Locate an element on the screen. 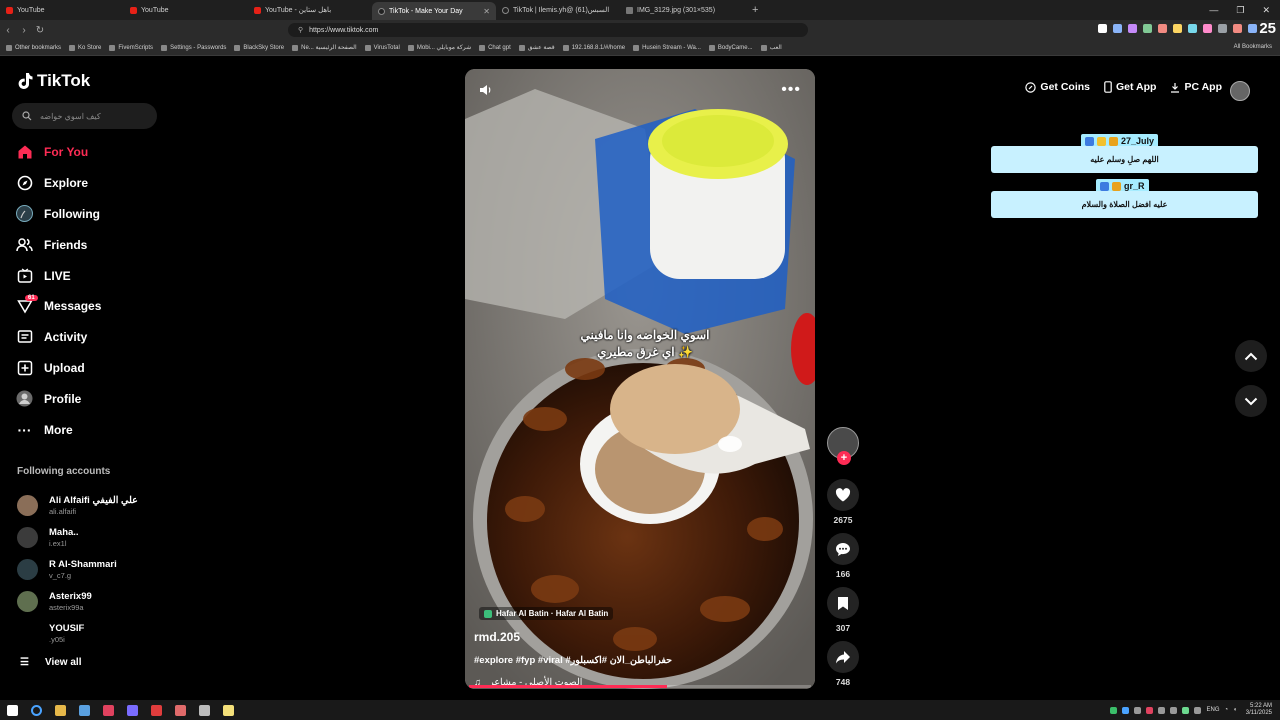 The image size is (1280, 720). following-account: Ali Alfaifi علي الفيفي ali.alfaifi is located at coordinates (97, 505).